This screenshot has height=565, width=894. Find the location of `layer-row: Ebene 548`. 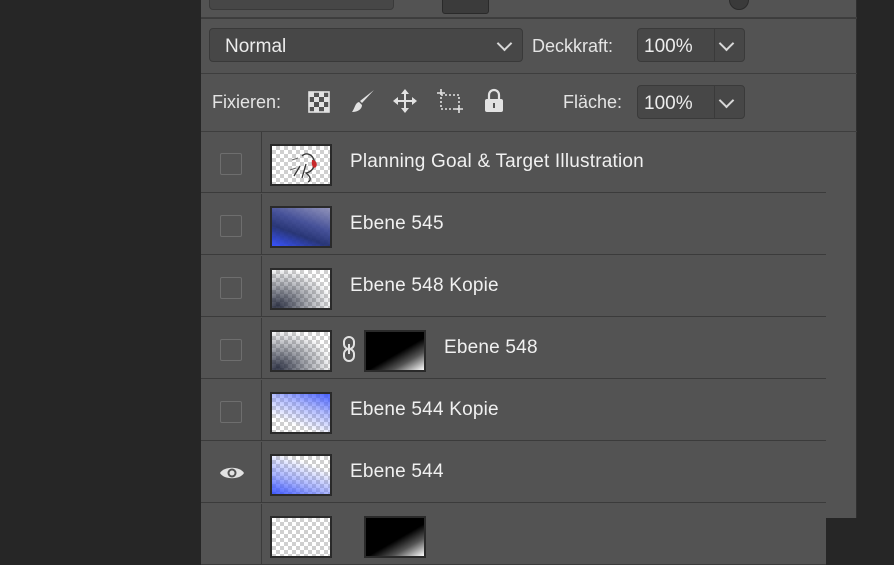

layer-row: Ebene 548 is located at coordinates (513, 348).